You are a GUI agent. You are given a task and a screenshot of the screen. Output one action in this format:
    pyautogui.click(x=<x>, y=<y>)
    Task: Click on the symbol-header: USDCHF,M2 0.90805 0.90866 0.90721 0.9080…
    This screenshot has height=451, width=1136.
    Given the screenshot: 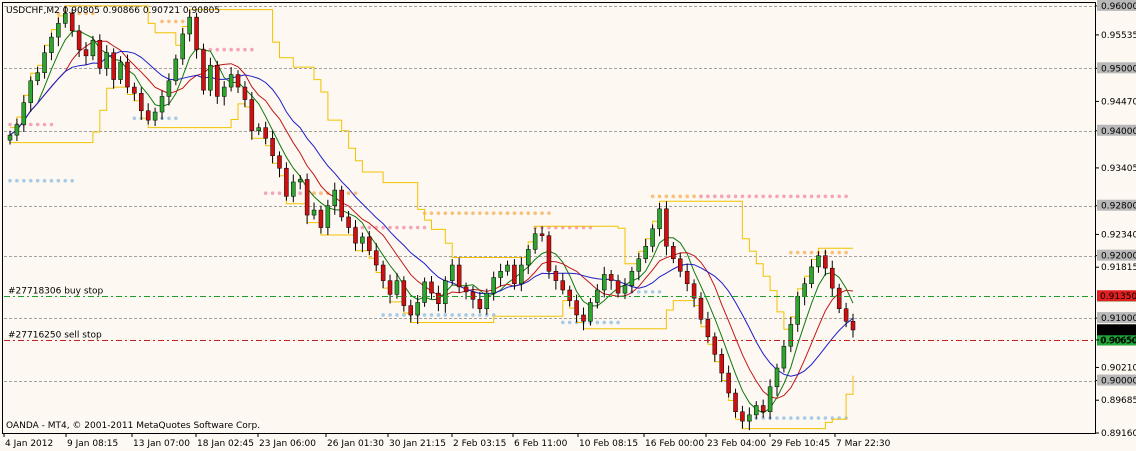 What is the action you would take?
    pyautogui.click(x=113, y=11)
    